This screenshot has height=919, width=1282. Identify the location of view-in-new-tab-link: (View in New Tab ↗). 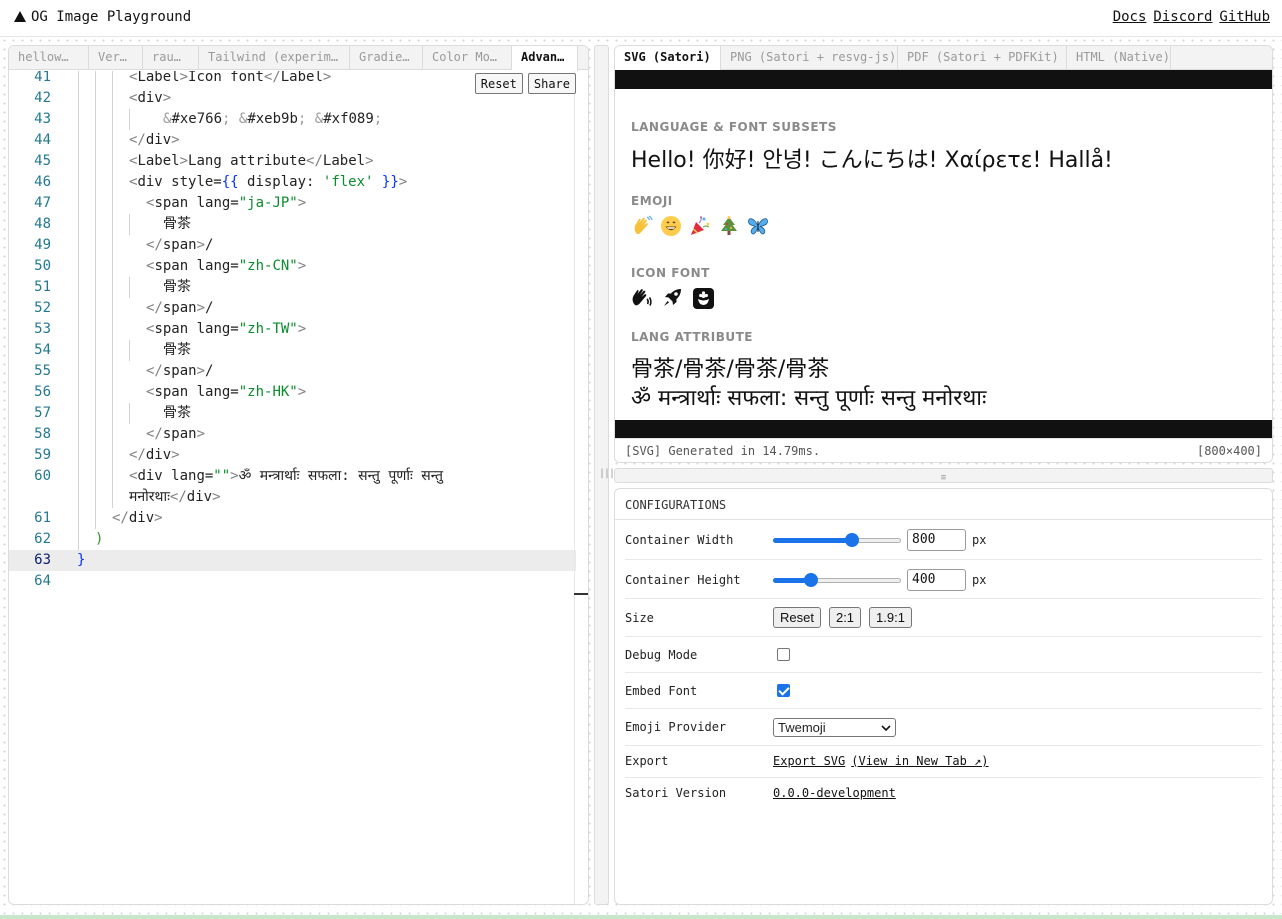
(919, 761).